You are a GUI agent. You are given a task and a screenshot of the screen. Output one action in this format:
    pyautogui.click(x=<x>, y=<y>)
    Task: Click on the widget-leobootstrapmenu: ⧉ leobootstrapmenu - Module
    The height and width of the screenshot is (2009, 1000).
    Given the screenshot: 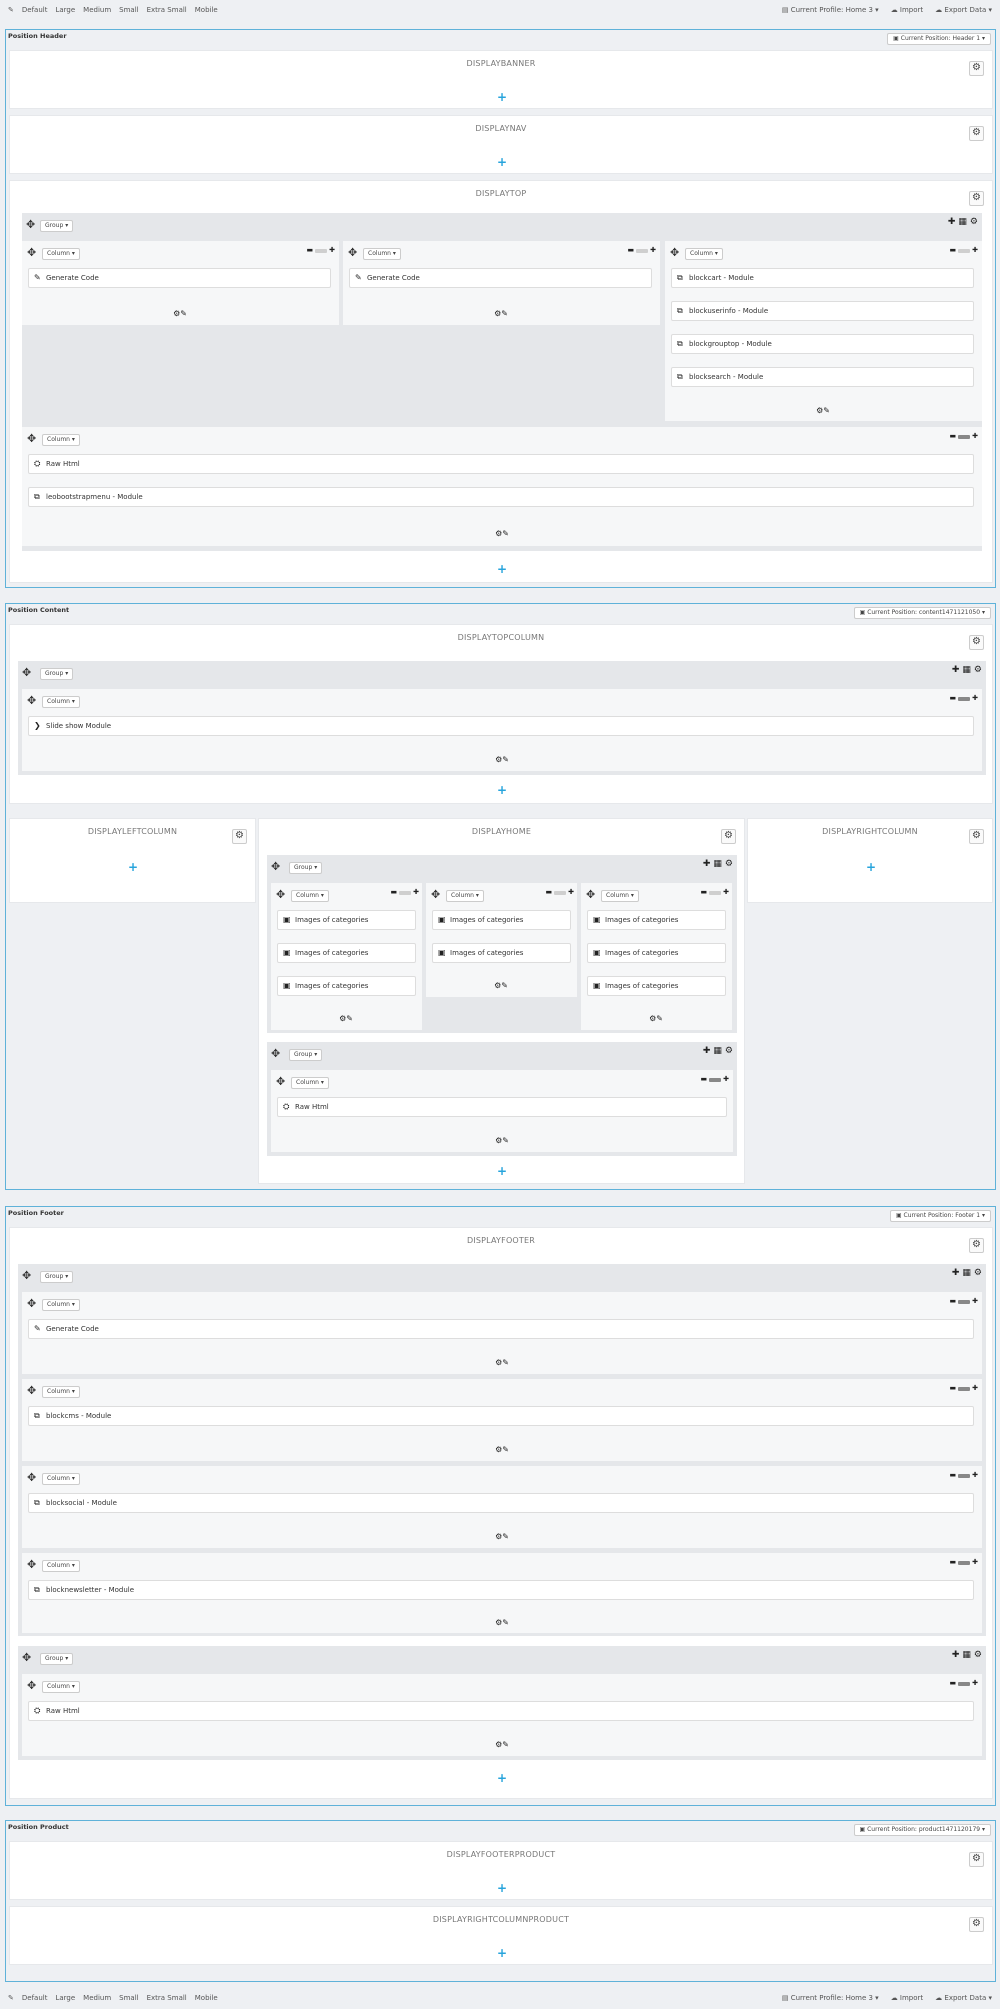 What is the action you would take?
    pyautogui.click(x=501, y=497)
    